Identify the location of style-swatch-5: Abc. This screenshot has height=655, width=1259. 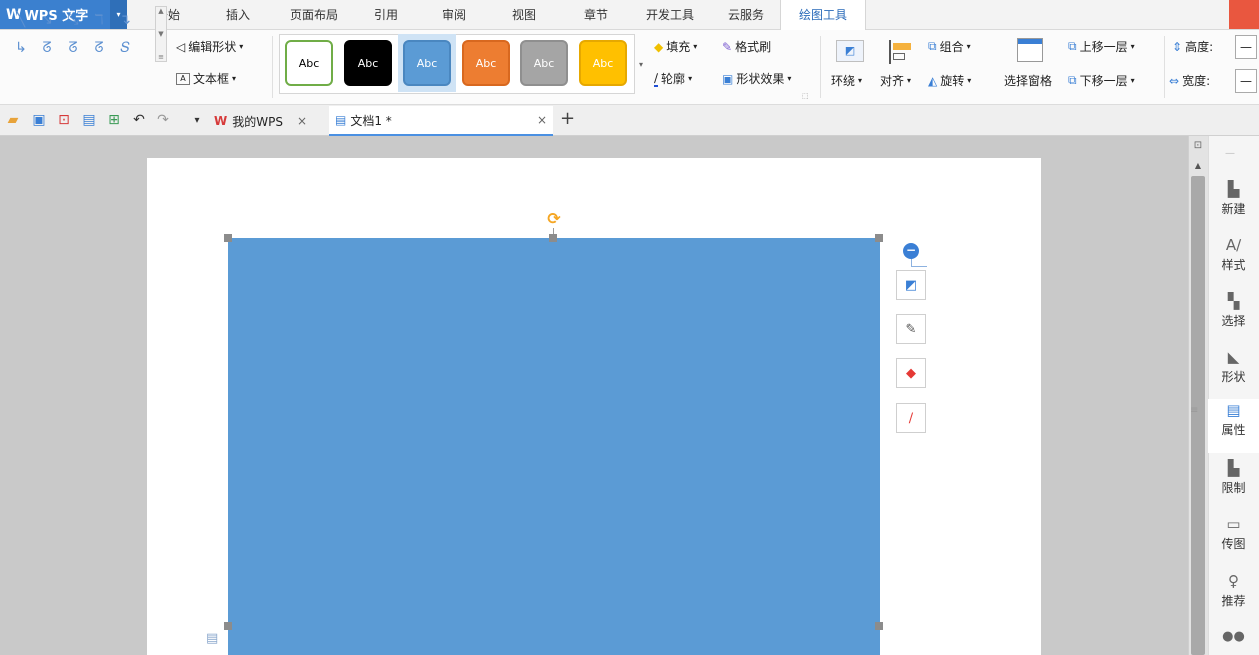
(544, 63).